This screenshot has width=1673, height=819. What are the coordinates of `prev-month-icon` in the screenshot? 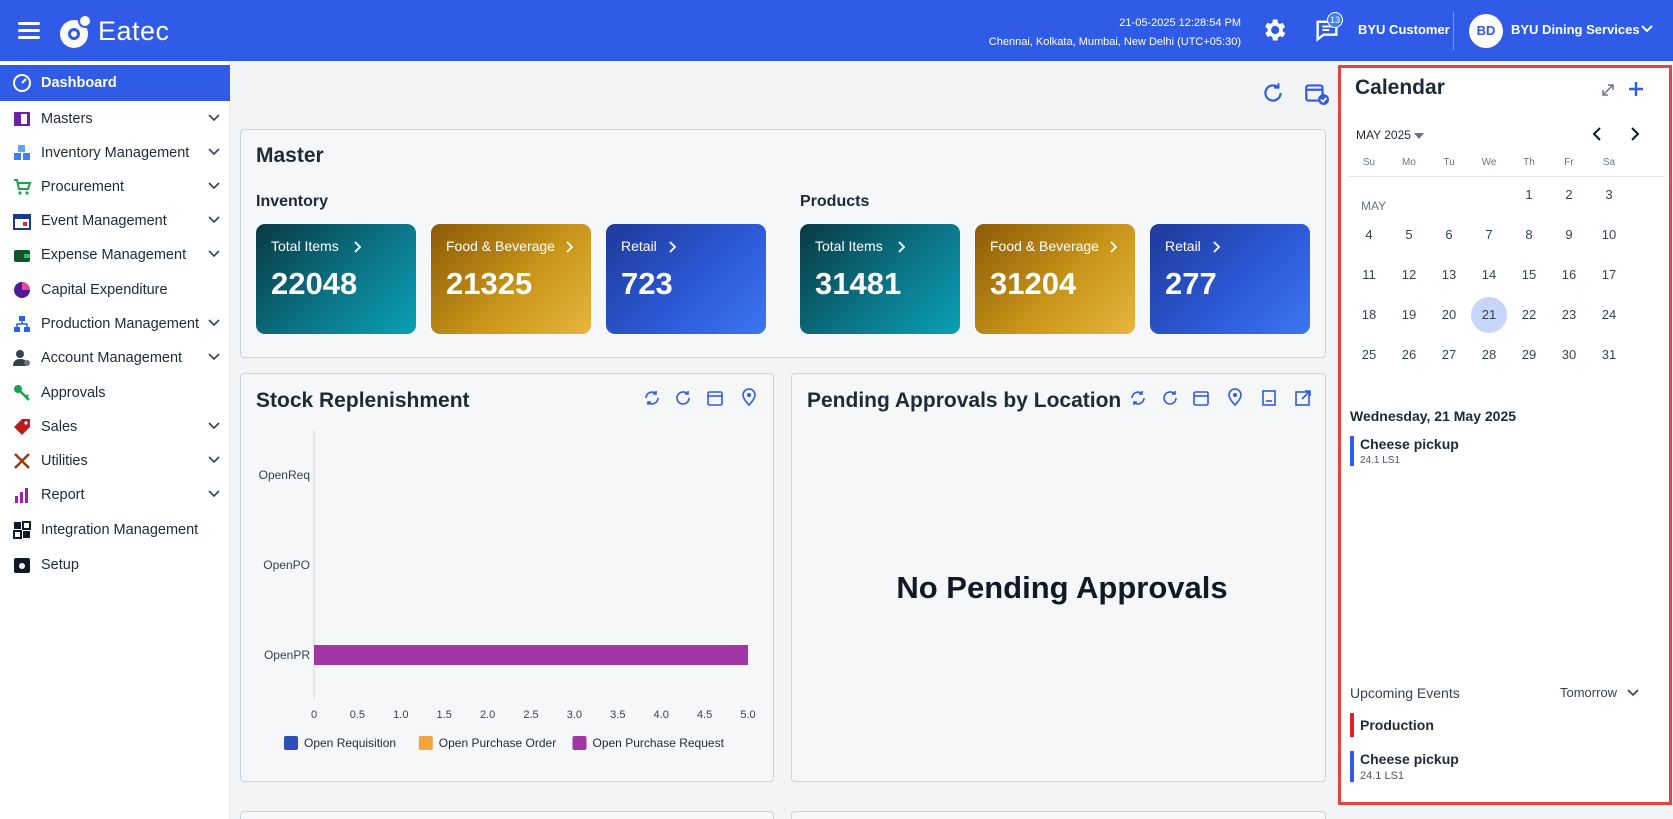 It's located at (1597, 134).